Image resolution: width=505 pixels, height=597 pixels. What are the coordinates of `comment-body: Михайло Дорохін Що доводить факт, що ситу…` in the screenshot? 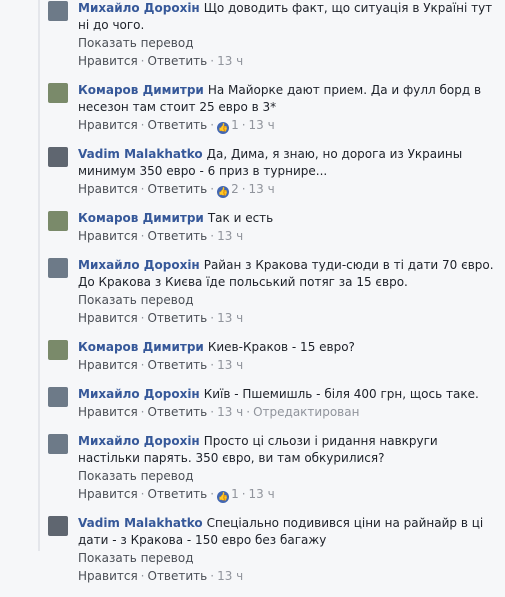 It's located at (288, 17).